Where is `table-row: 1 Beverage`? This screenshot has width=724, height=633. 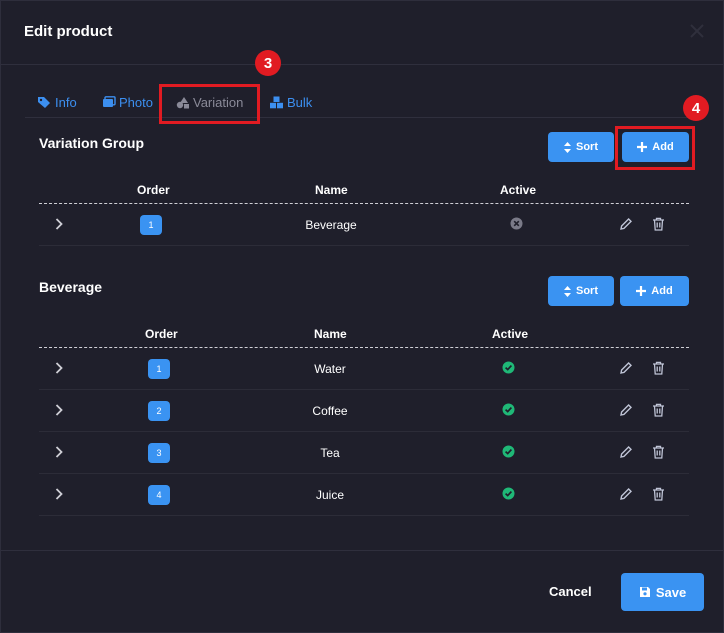
table-row: 1 Beverage is located at coordinates (364, 225).